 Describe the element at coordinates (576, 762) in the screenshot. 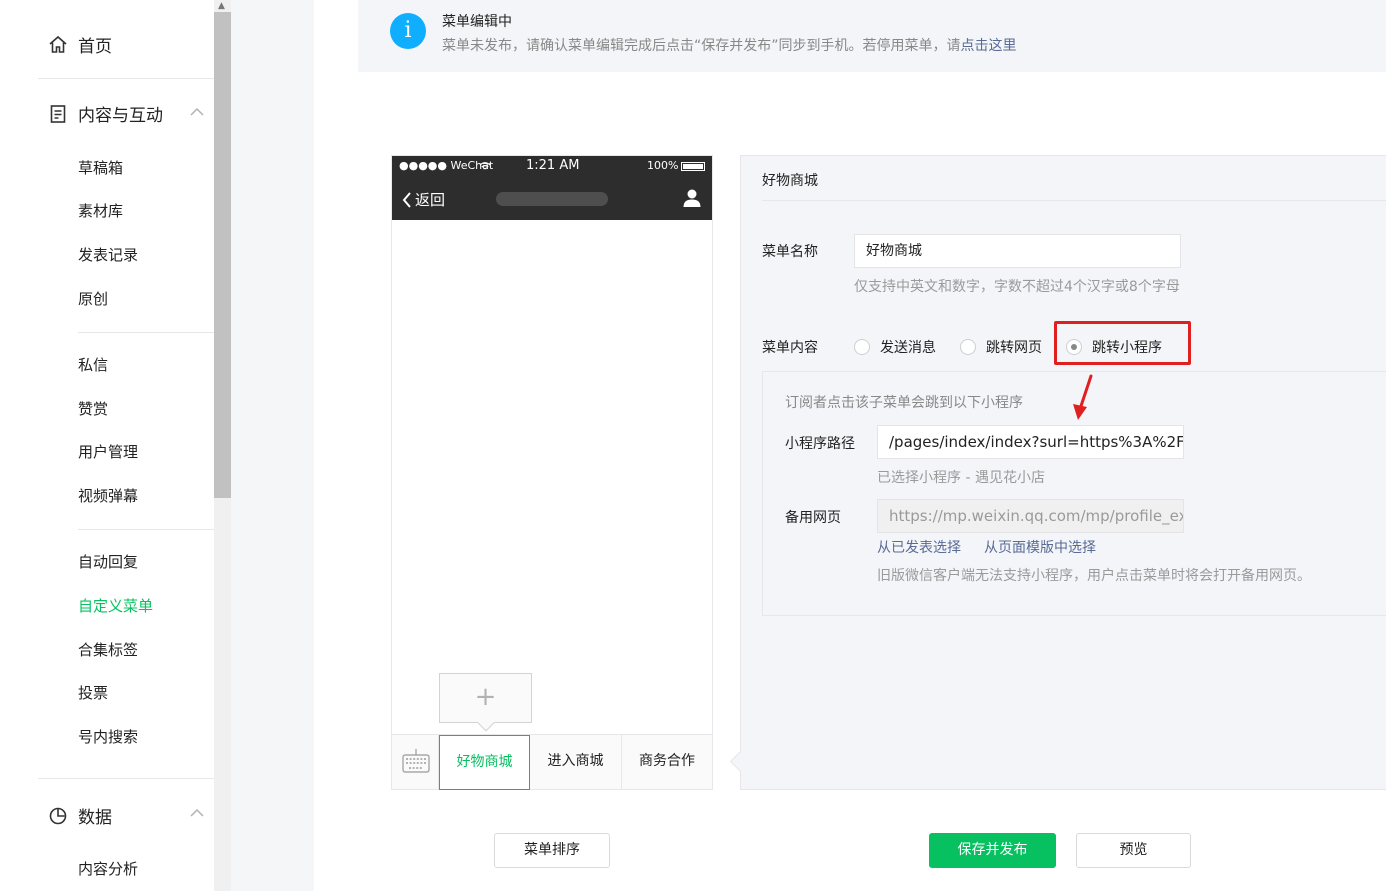

I see `menu-tab-enter-mall: 进入商城` at that location.